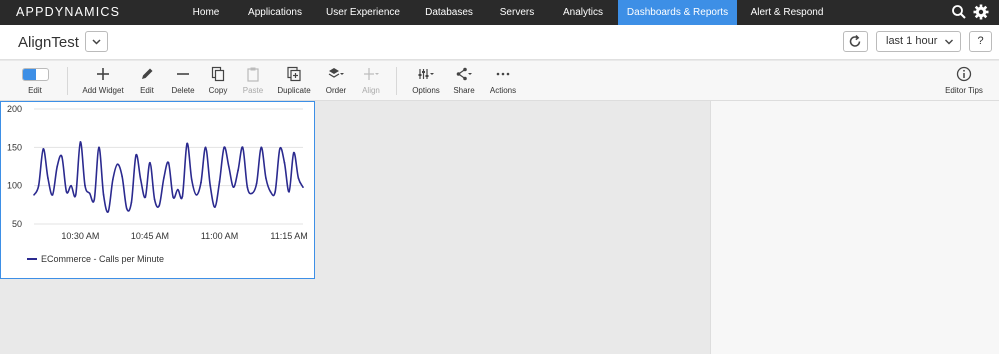 Image resolution: width=999 pixels, height=354 pixels. What do you see at coordinates (449, 12) in the screenshot?
I see `nav-databases: Databases` at bounding box center [449, 12].